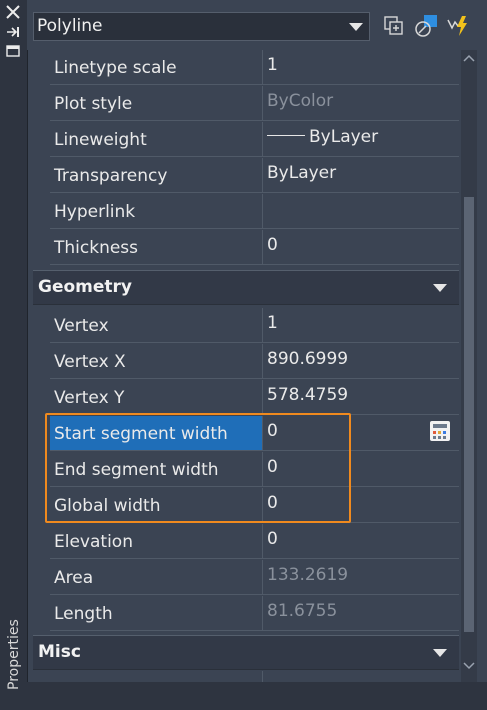  I want to click on object-type-dropdown: Polyline, so click(201, 26).